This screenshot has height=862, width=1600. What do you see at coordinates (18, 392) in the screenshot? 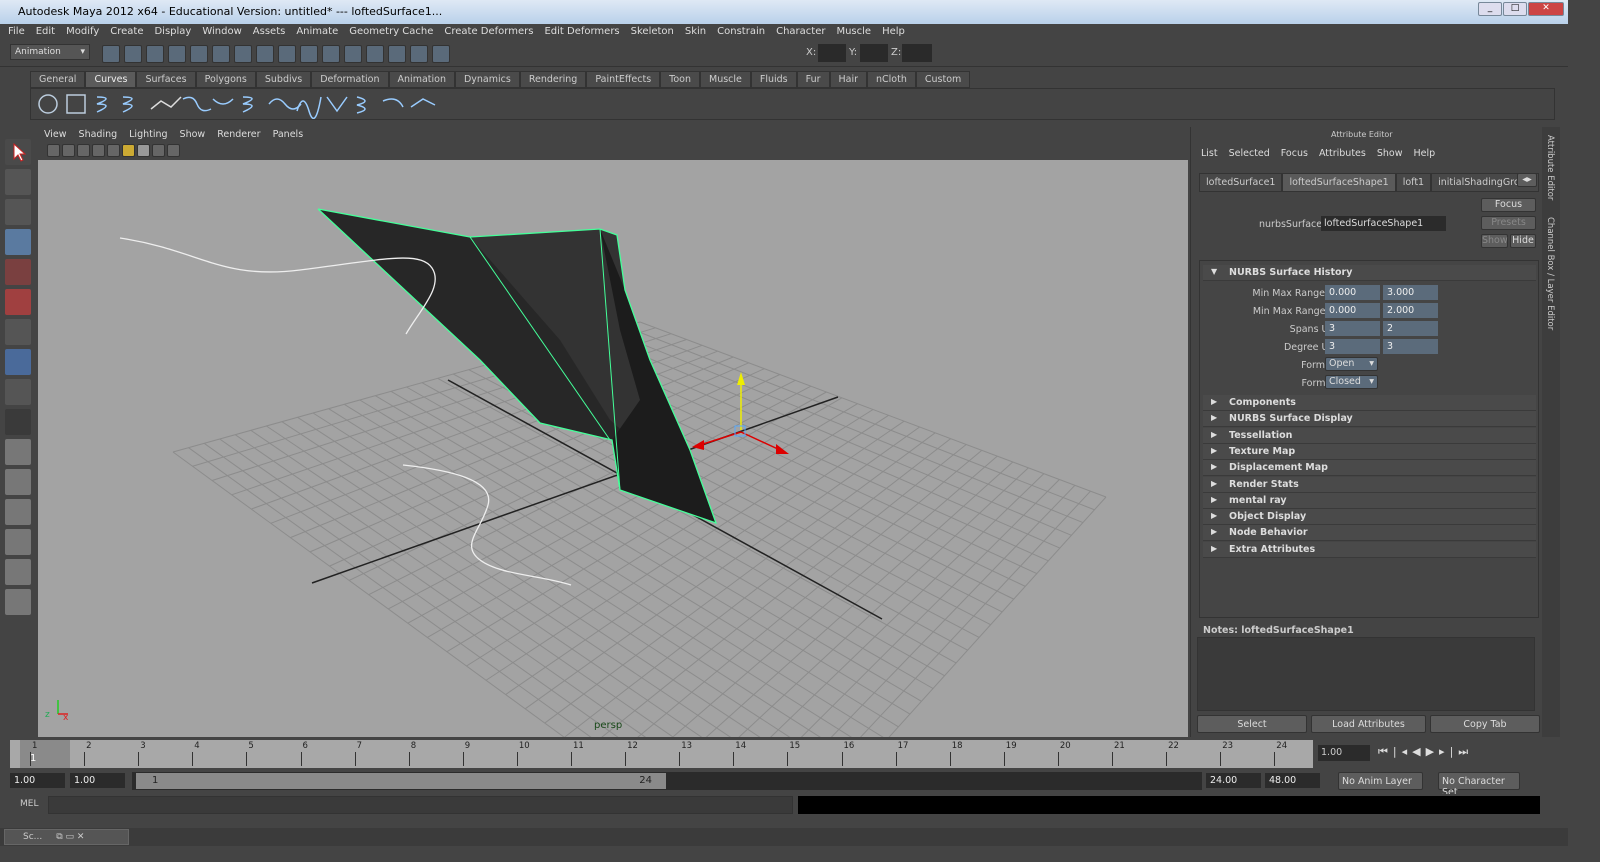
I see `show-manipulator-icon` at bounding box center [18, 392].